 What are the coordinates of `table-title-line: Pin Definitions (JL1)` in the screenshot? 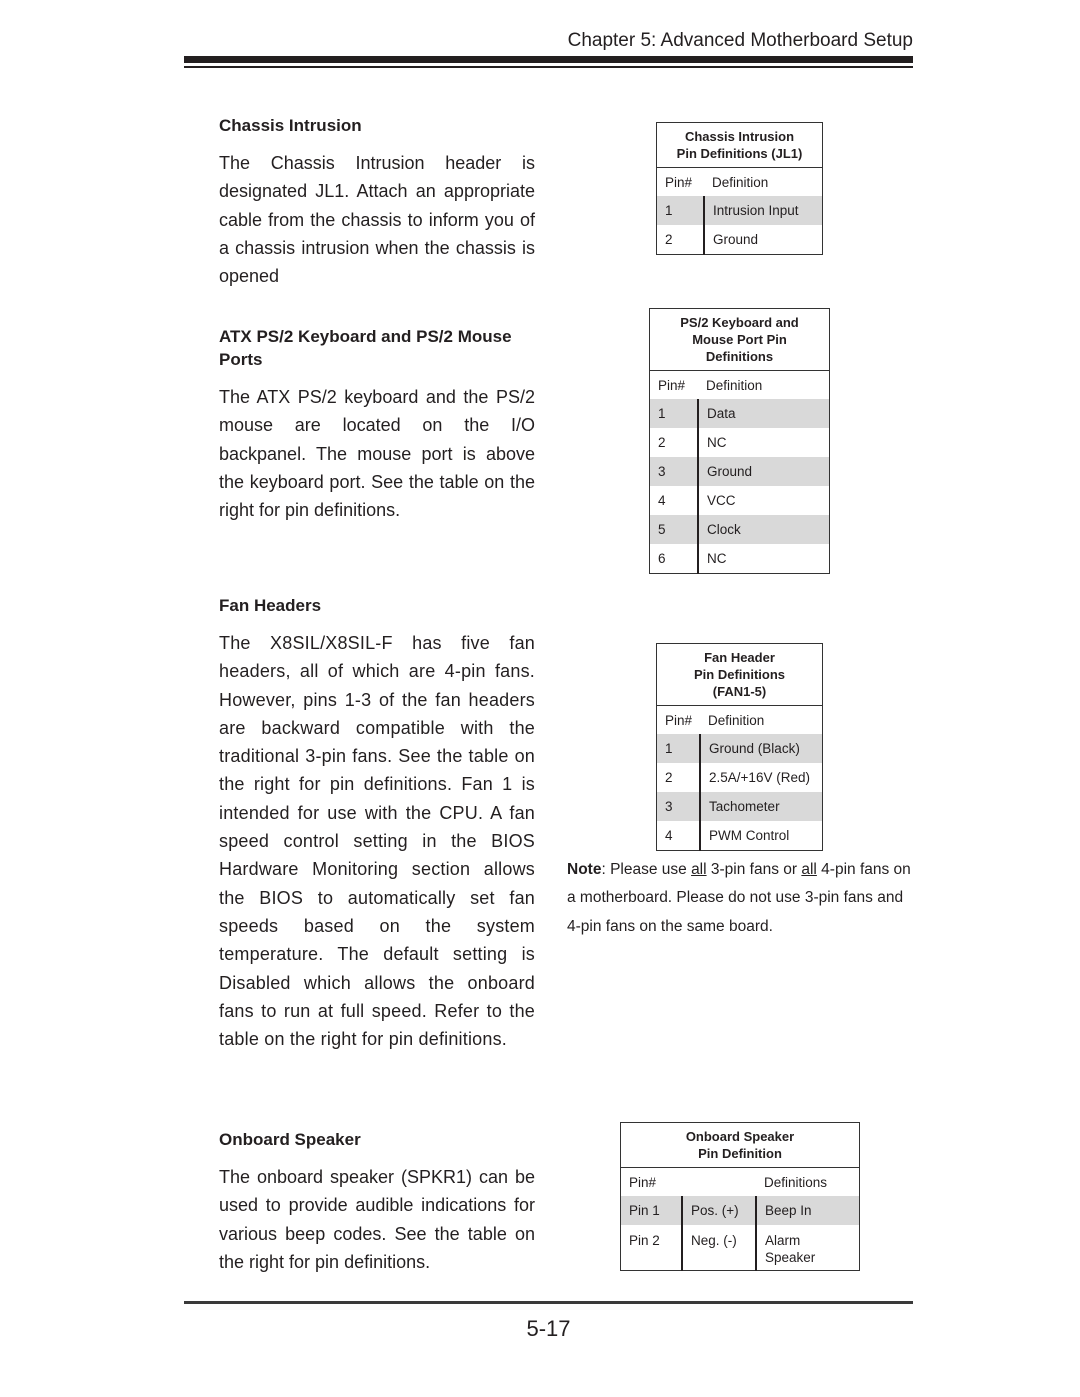 It's located at (739, 153).